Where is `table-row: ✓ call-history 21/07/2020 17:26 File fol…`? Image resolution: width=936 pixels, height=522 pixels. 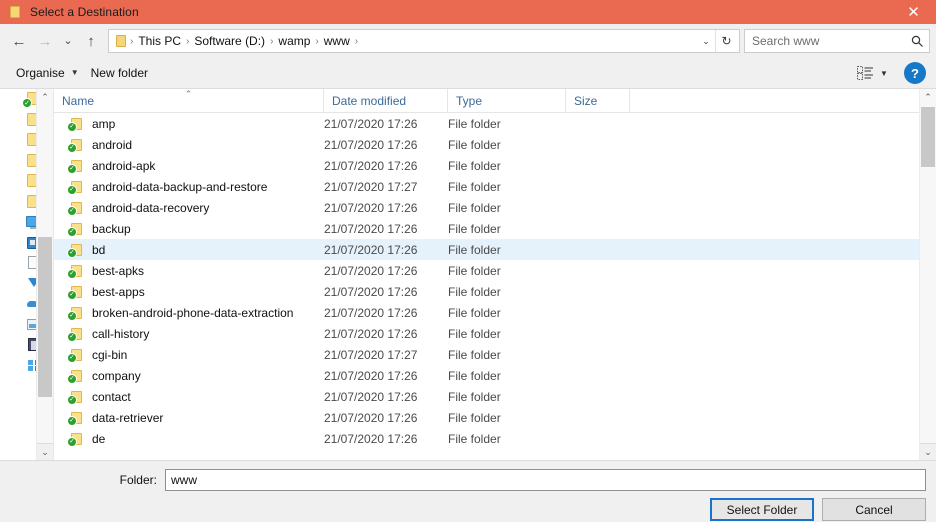 table-row: ✓ call-history 21/07/2020 17:26 File fol… is located at coordinates (495, 333).